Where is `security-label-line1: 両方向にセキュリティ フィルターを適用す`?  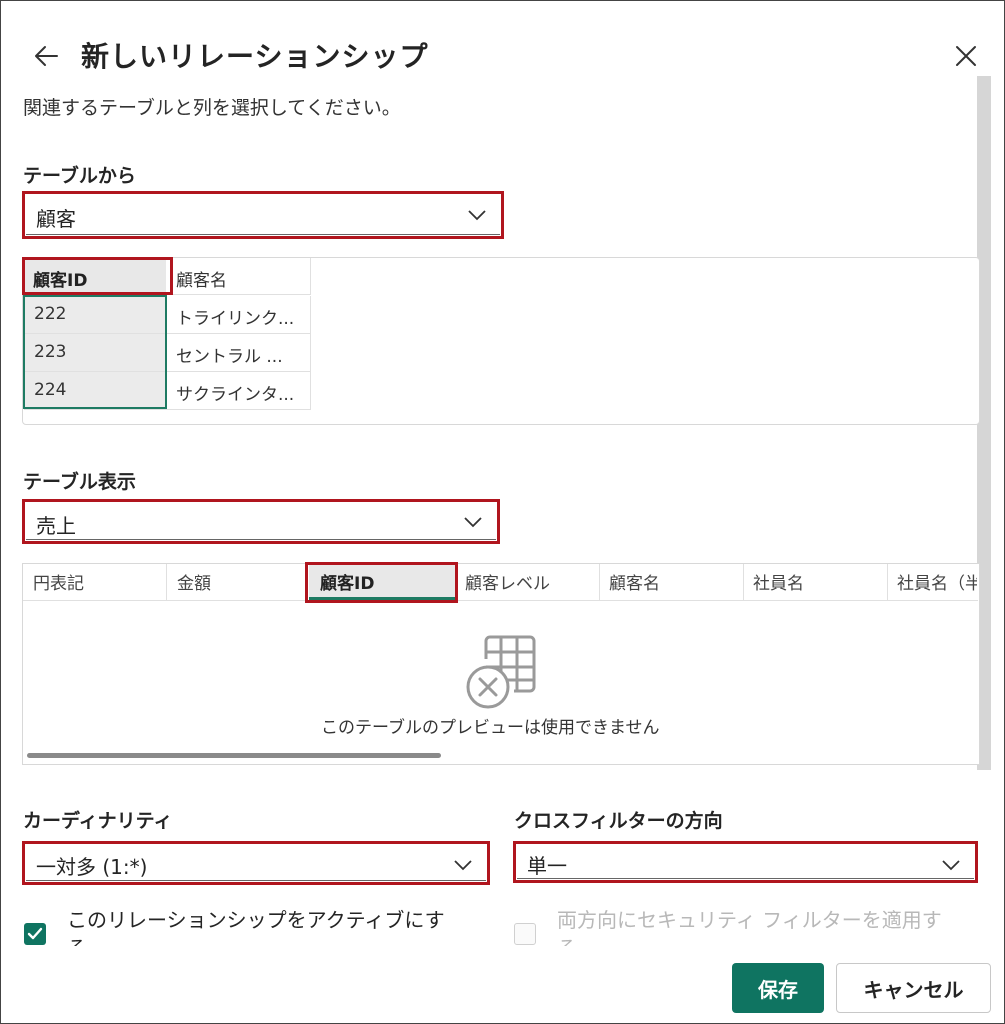
security-label-line1: 両方向にセキュリティ フィルターを適用す is located at coordinates (749, 920).